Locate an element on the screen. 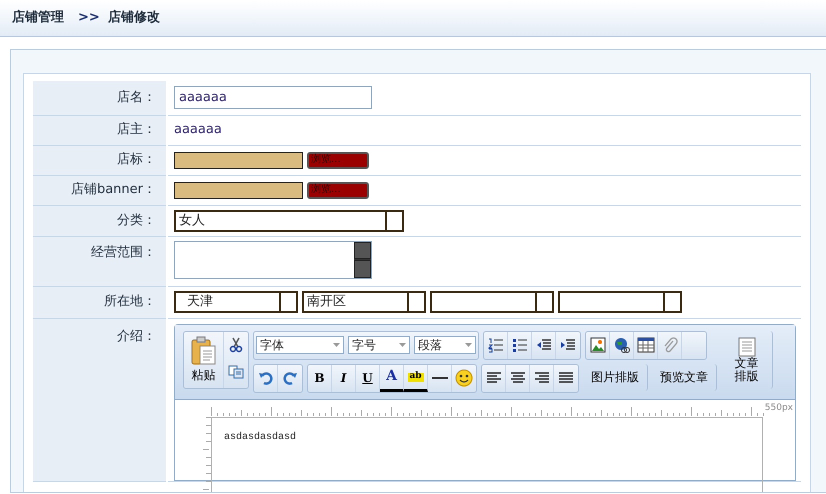 This screenshot has width=826, height=494. copy-icon is located at coordinates (236, 372).